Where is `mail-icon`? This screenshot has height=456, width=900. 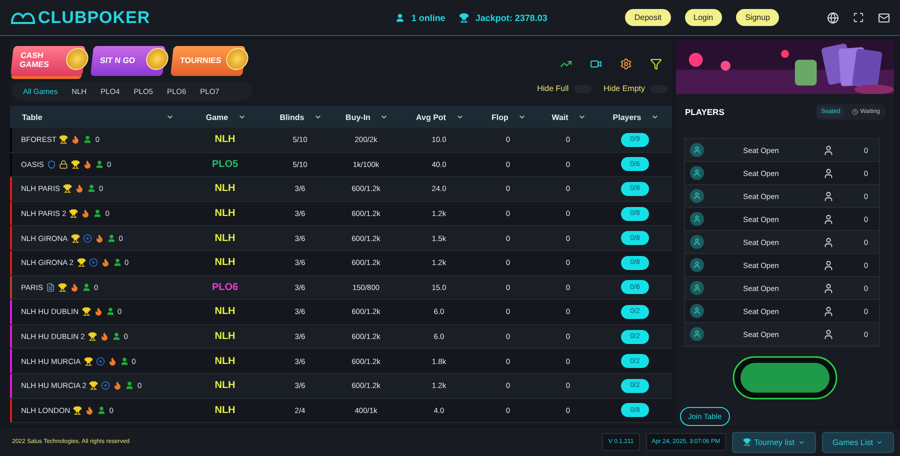
mail-icon is located at coordinates (884, 18).